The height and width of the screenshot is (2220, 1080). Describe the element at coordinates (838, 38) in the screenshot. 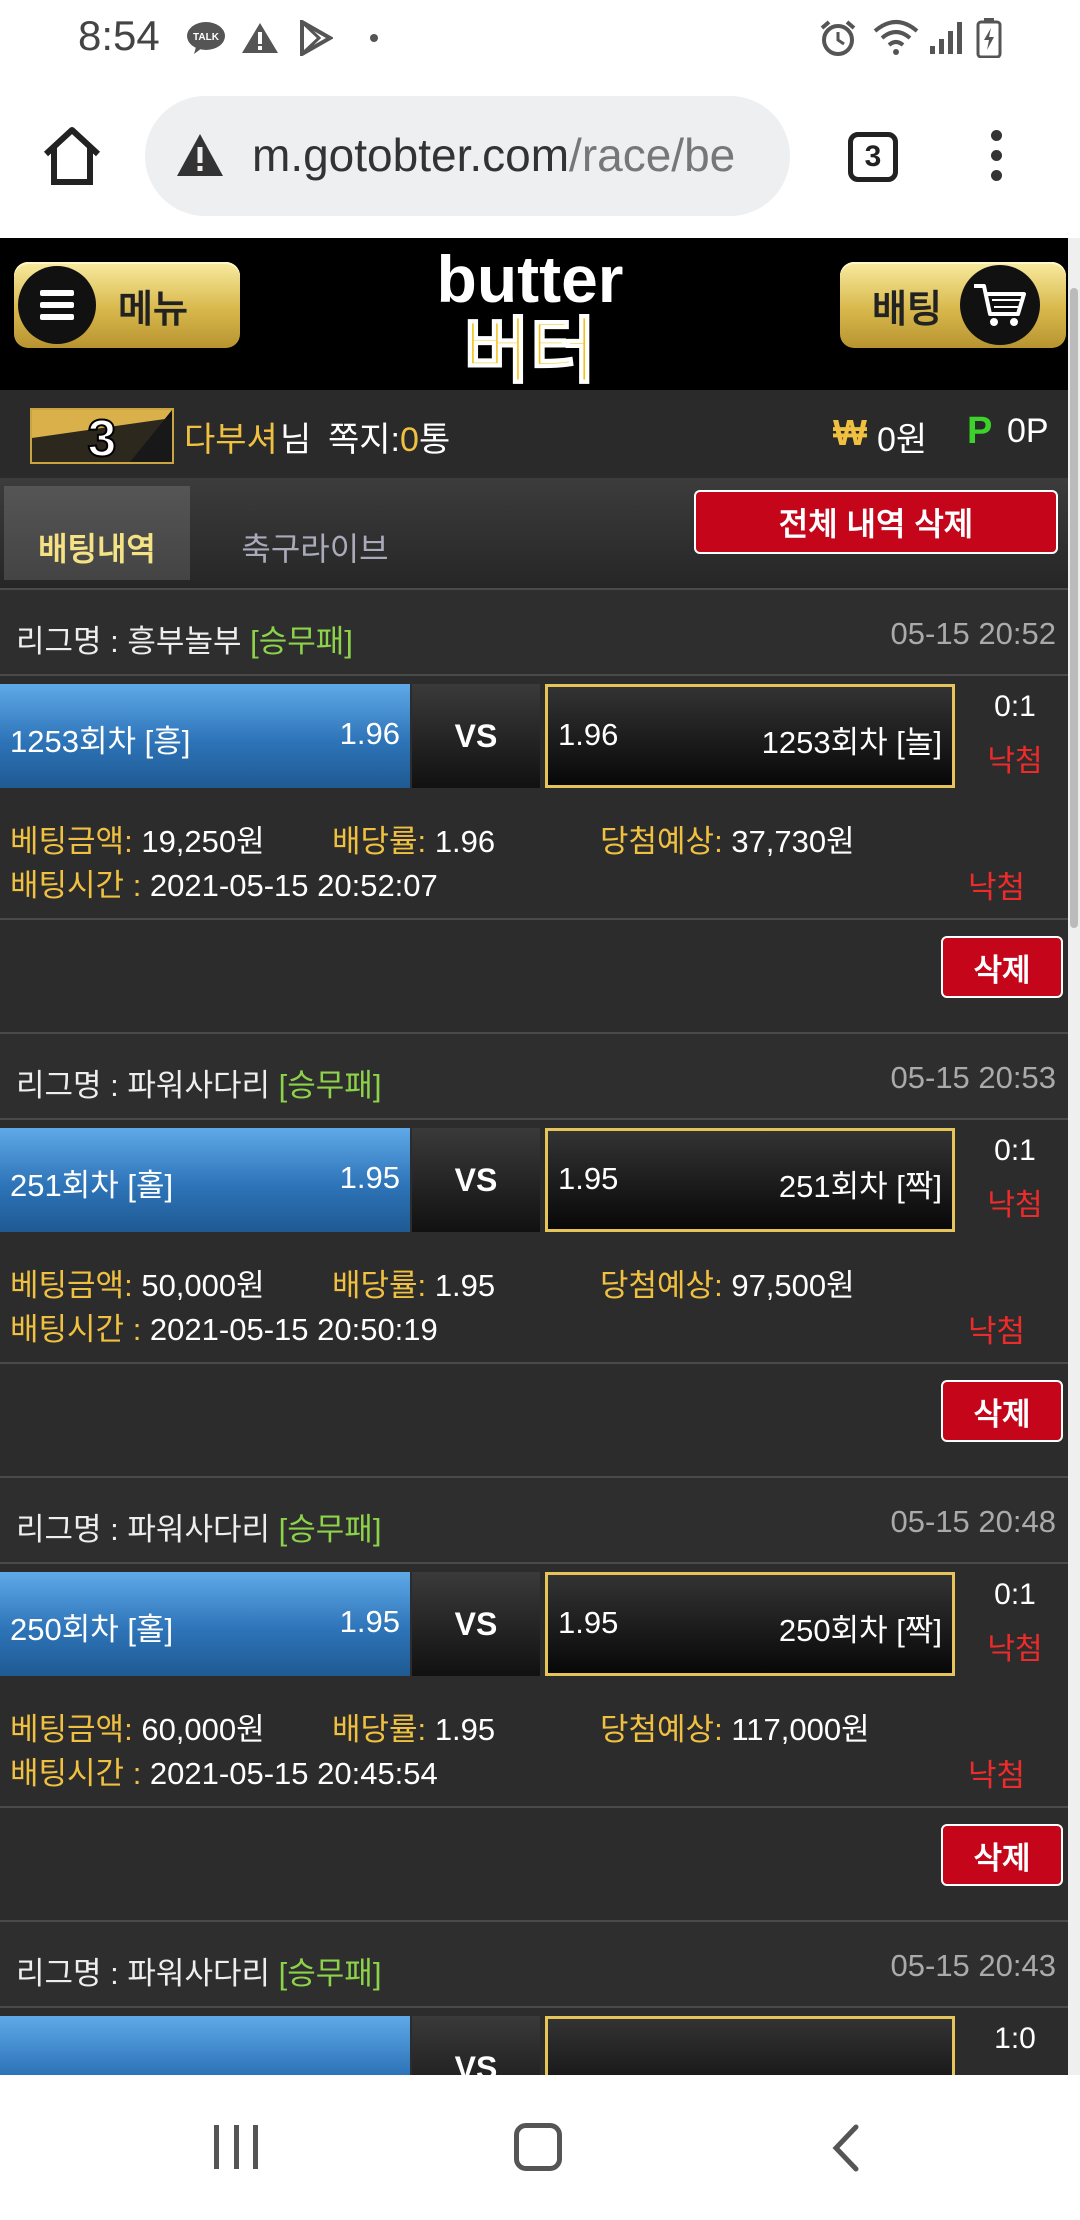

I see `alarm-icon` at that location.